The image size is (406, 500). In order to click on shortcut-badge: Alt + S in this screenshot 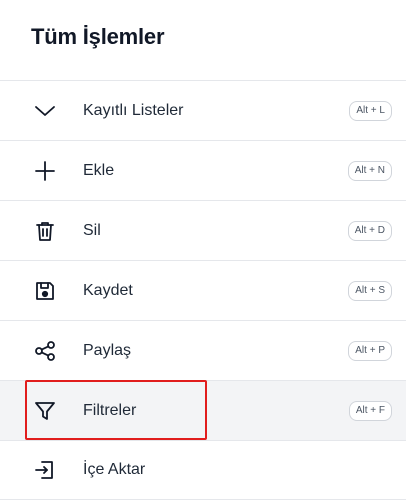, I will do `click(370, 290)`.